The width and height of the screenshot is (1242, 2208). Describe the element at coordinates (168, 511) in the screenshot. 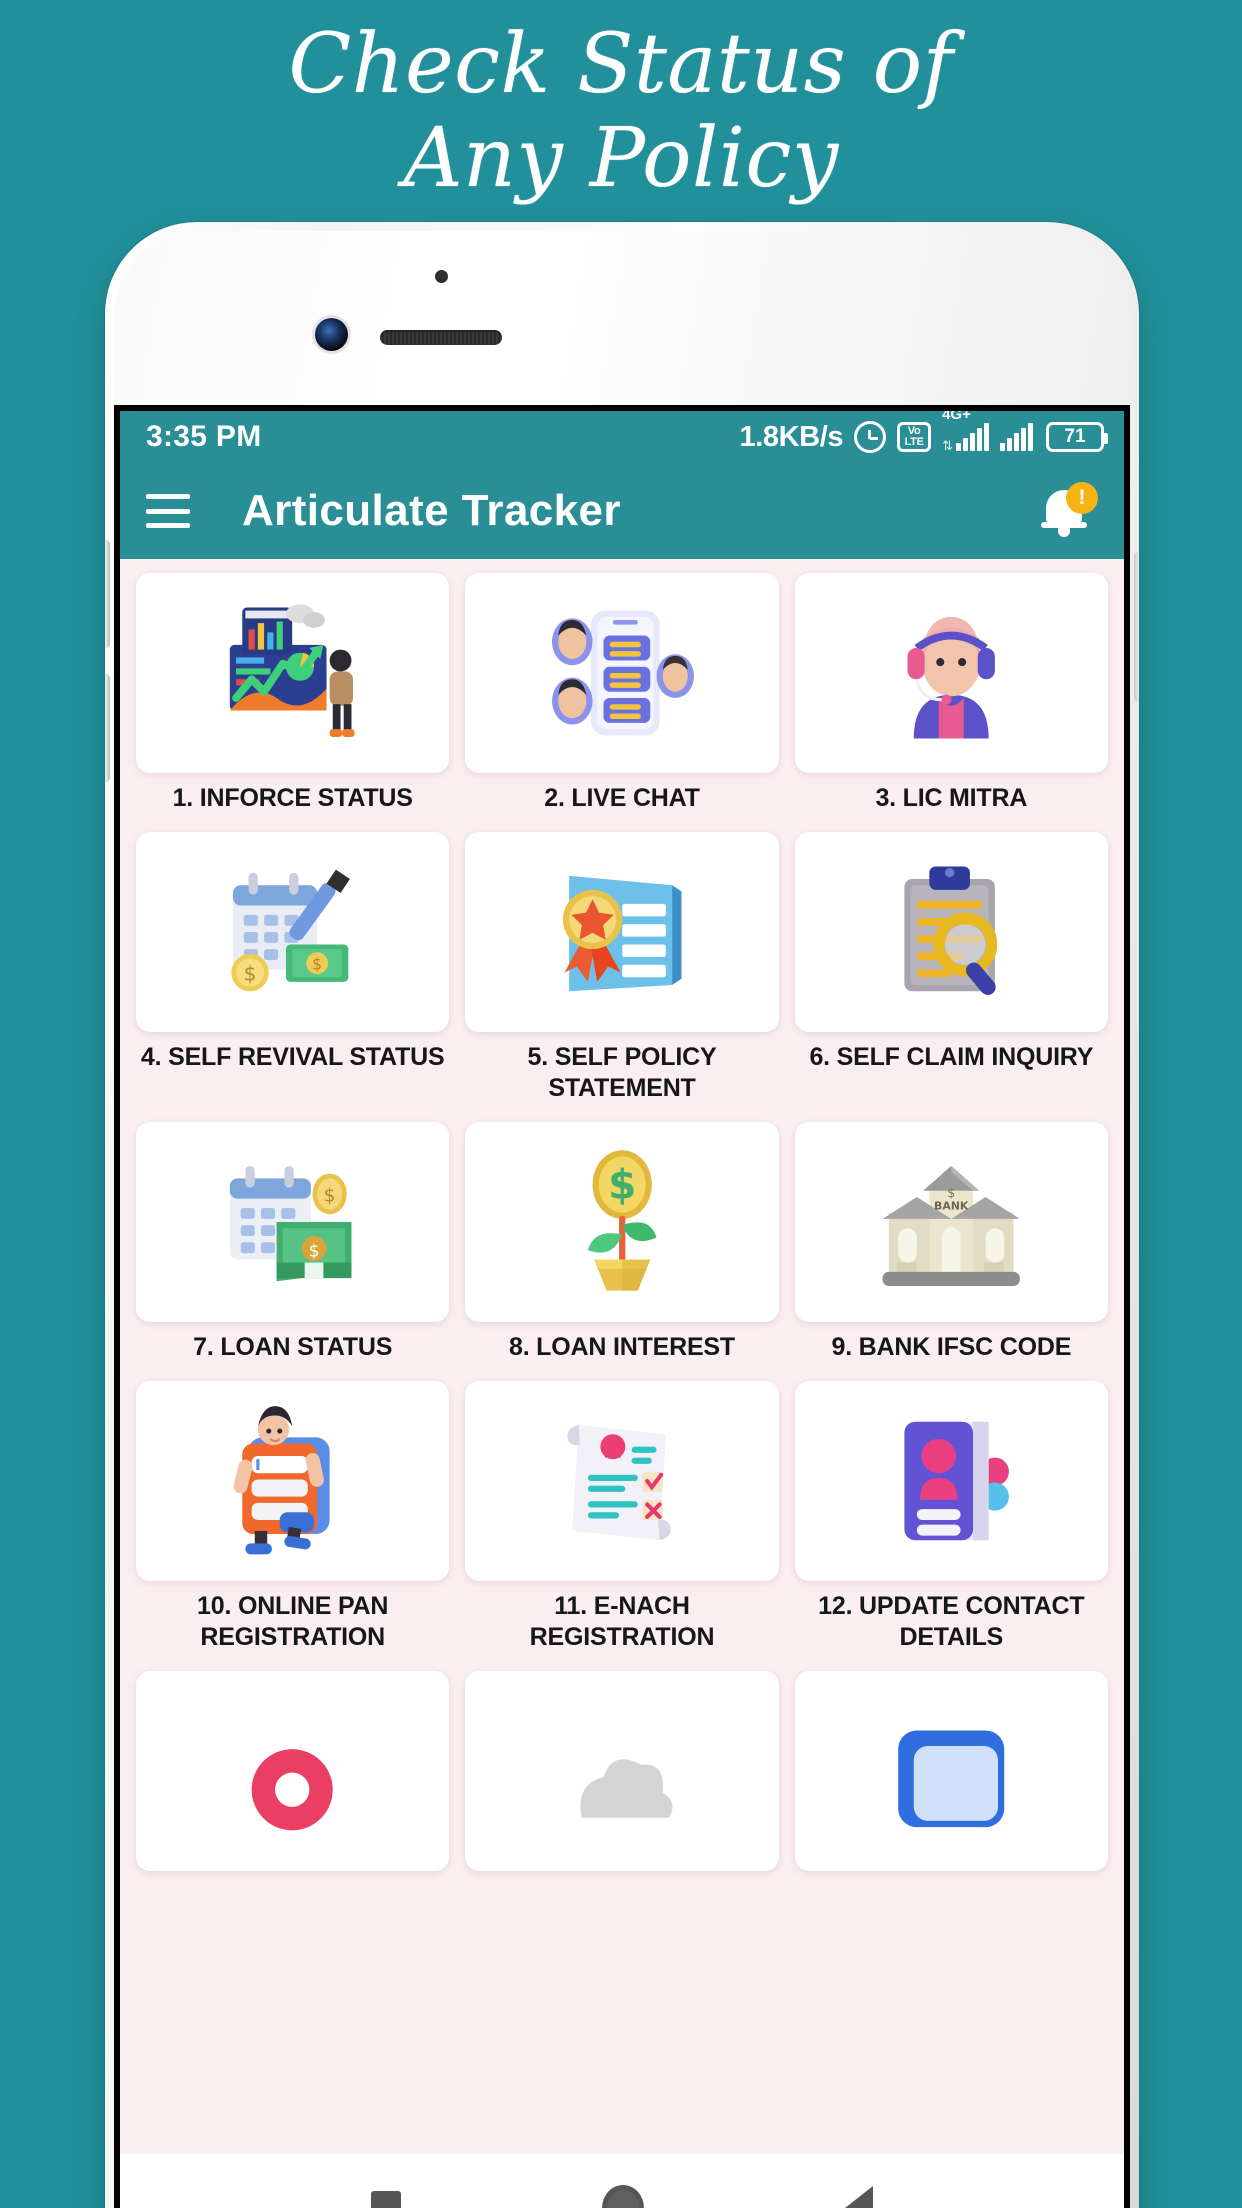

I see `hamburger-menu-icon` at that location.